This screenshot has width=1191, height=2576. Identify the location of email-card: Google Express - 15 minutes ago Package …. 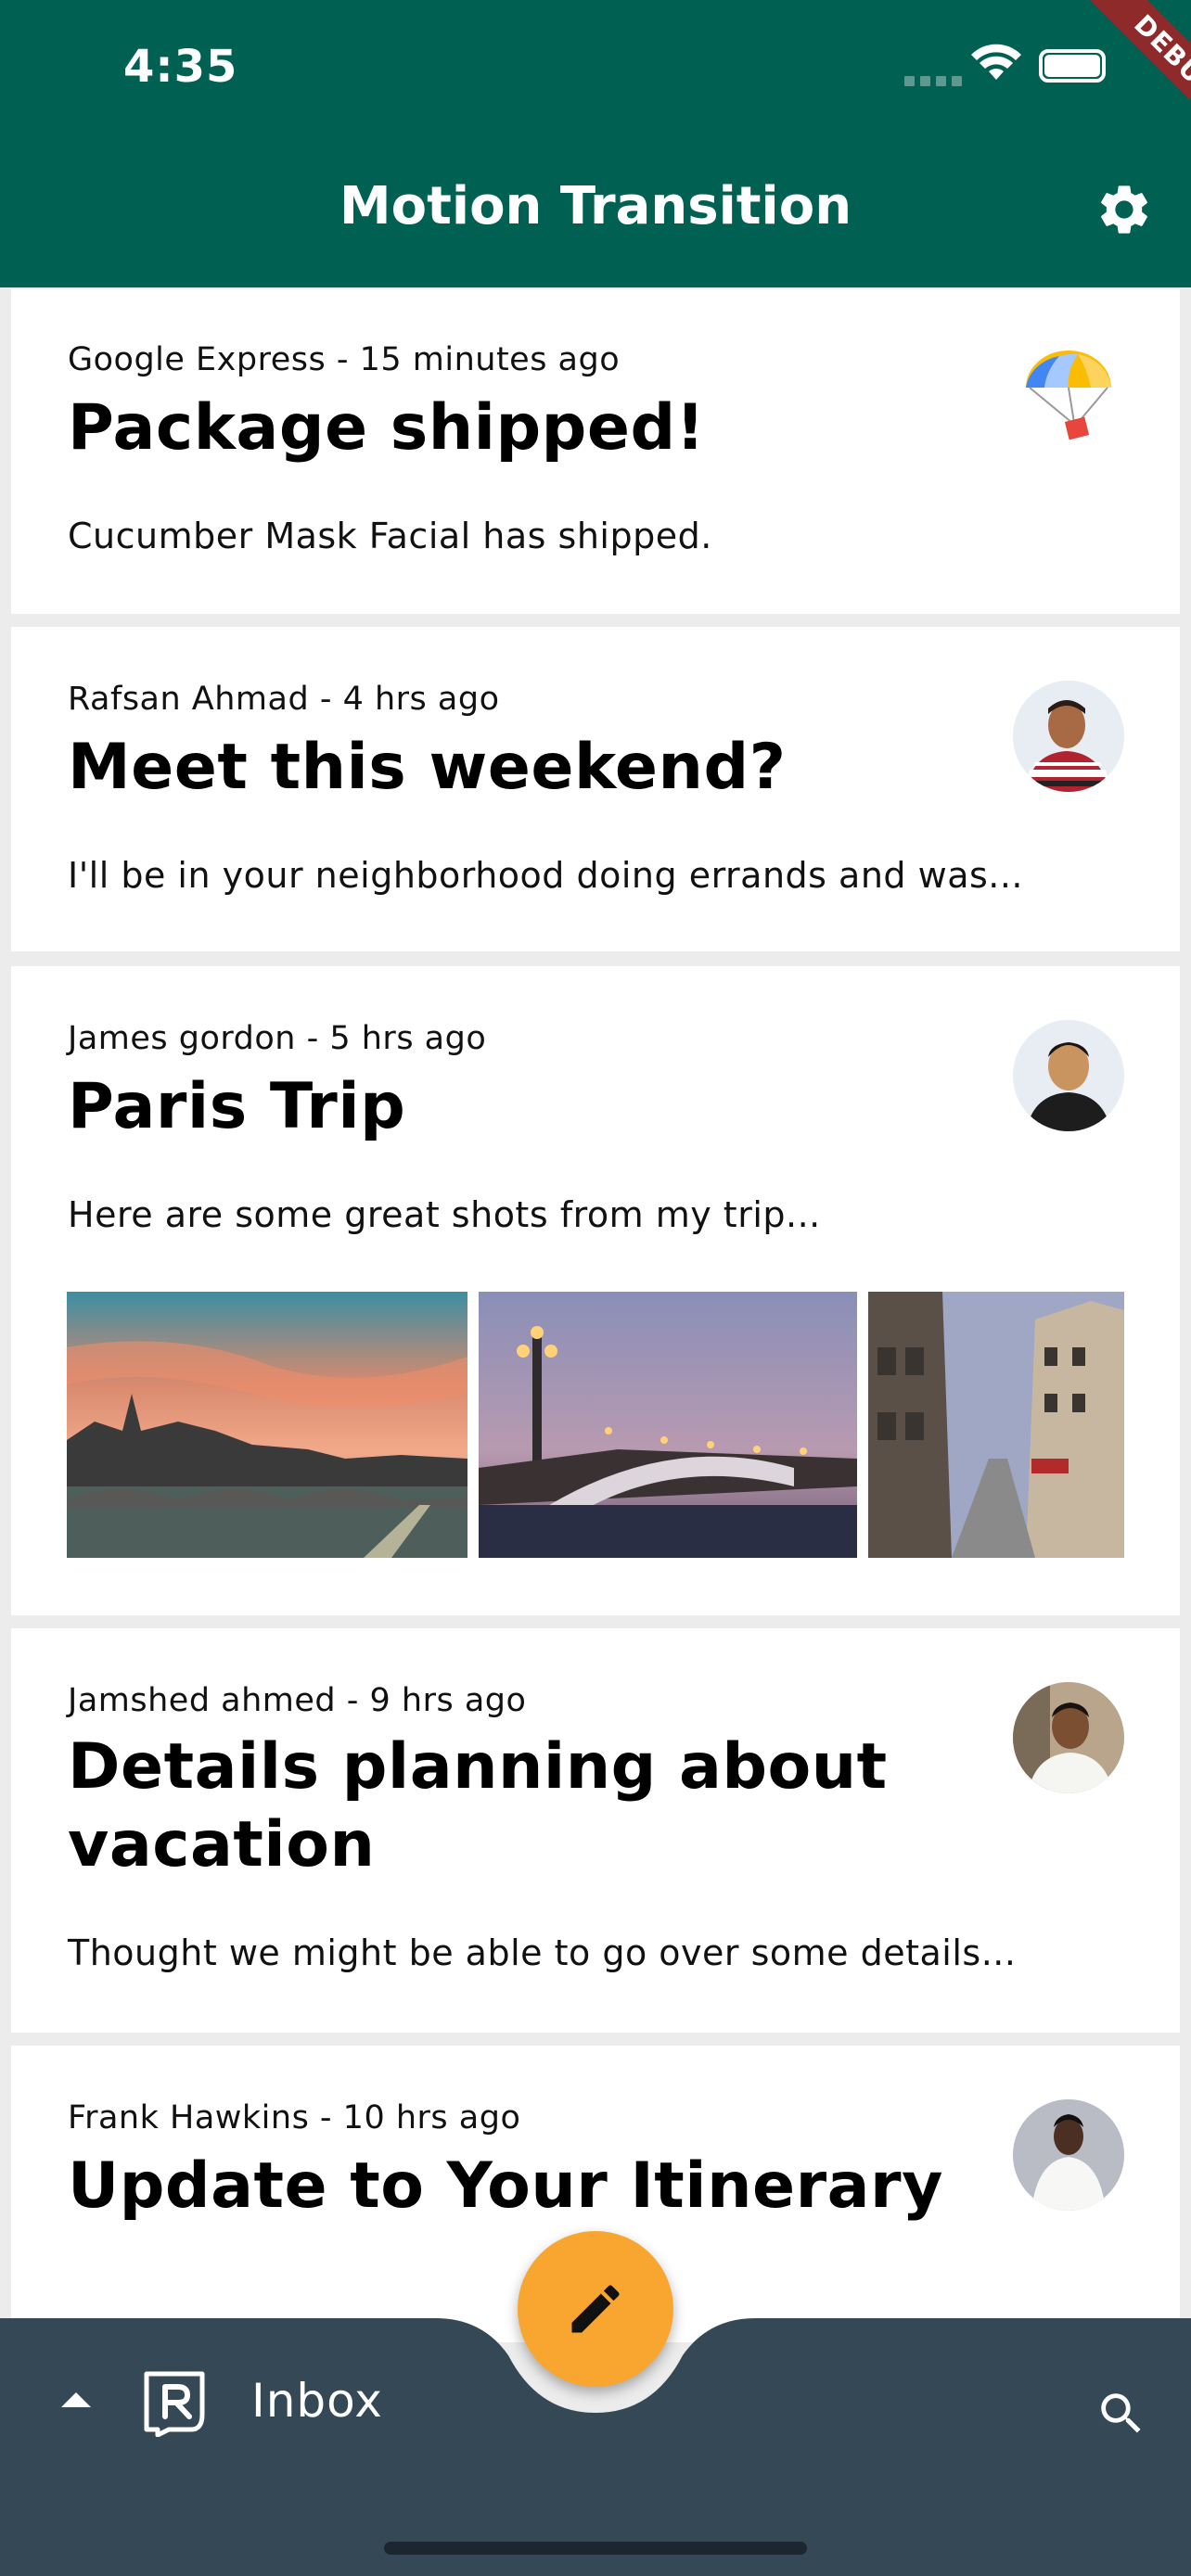
(595, 452).